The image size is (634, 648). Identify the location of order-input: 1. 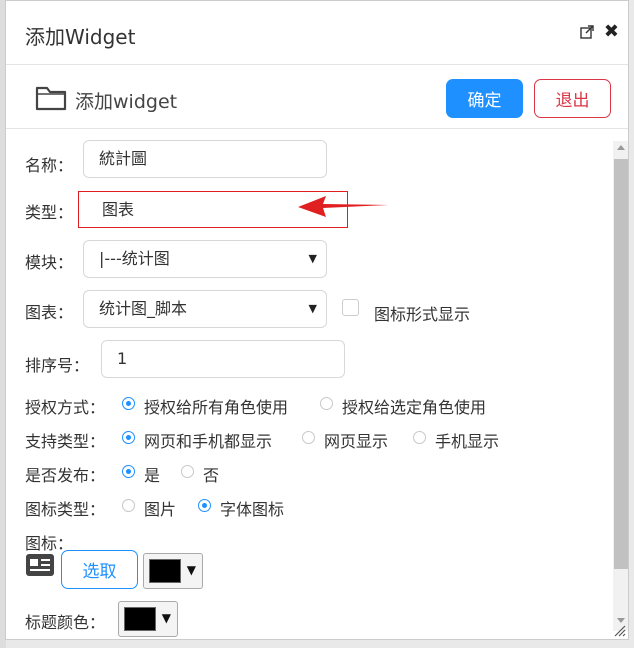
(223, 359).